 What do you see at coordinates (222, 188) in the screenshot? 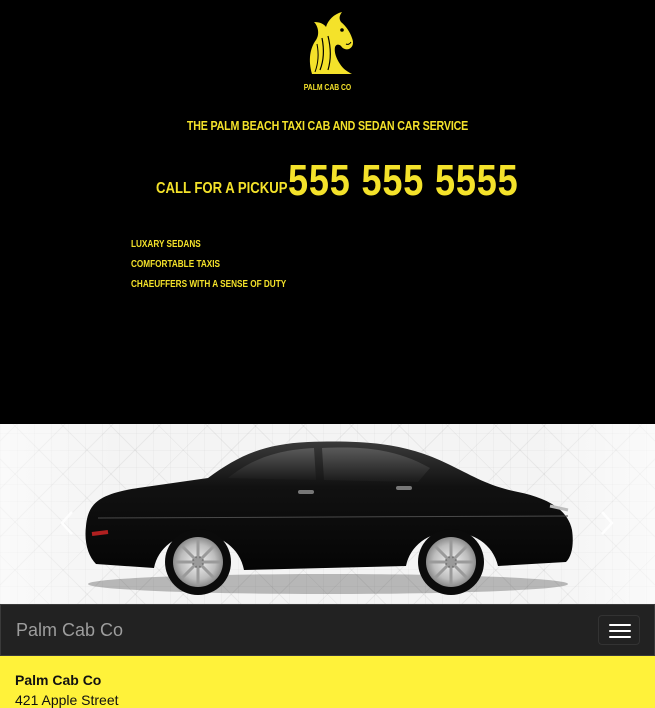
I see `call-for-pickup-label: CALL FOR A PICKUP` at bounding box center [222, 188].